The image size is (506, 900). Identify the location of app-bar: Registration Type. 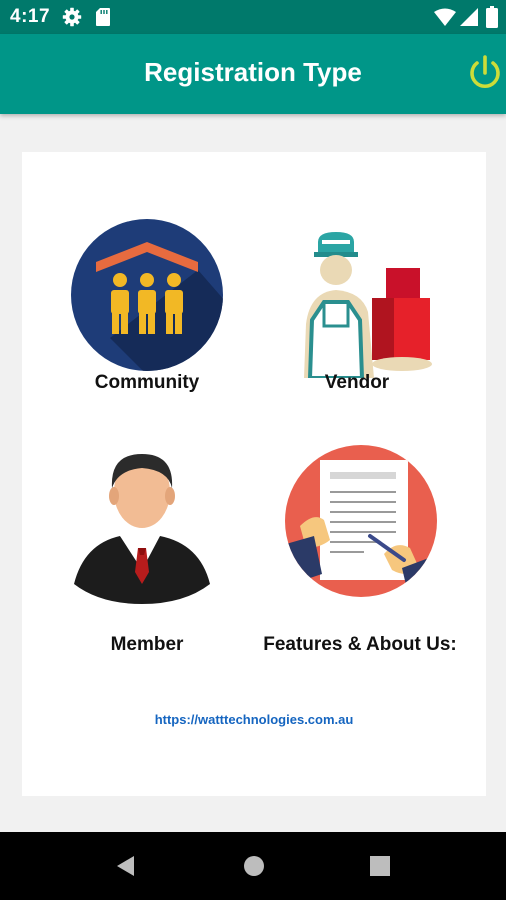
(253, 74).